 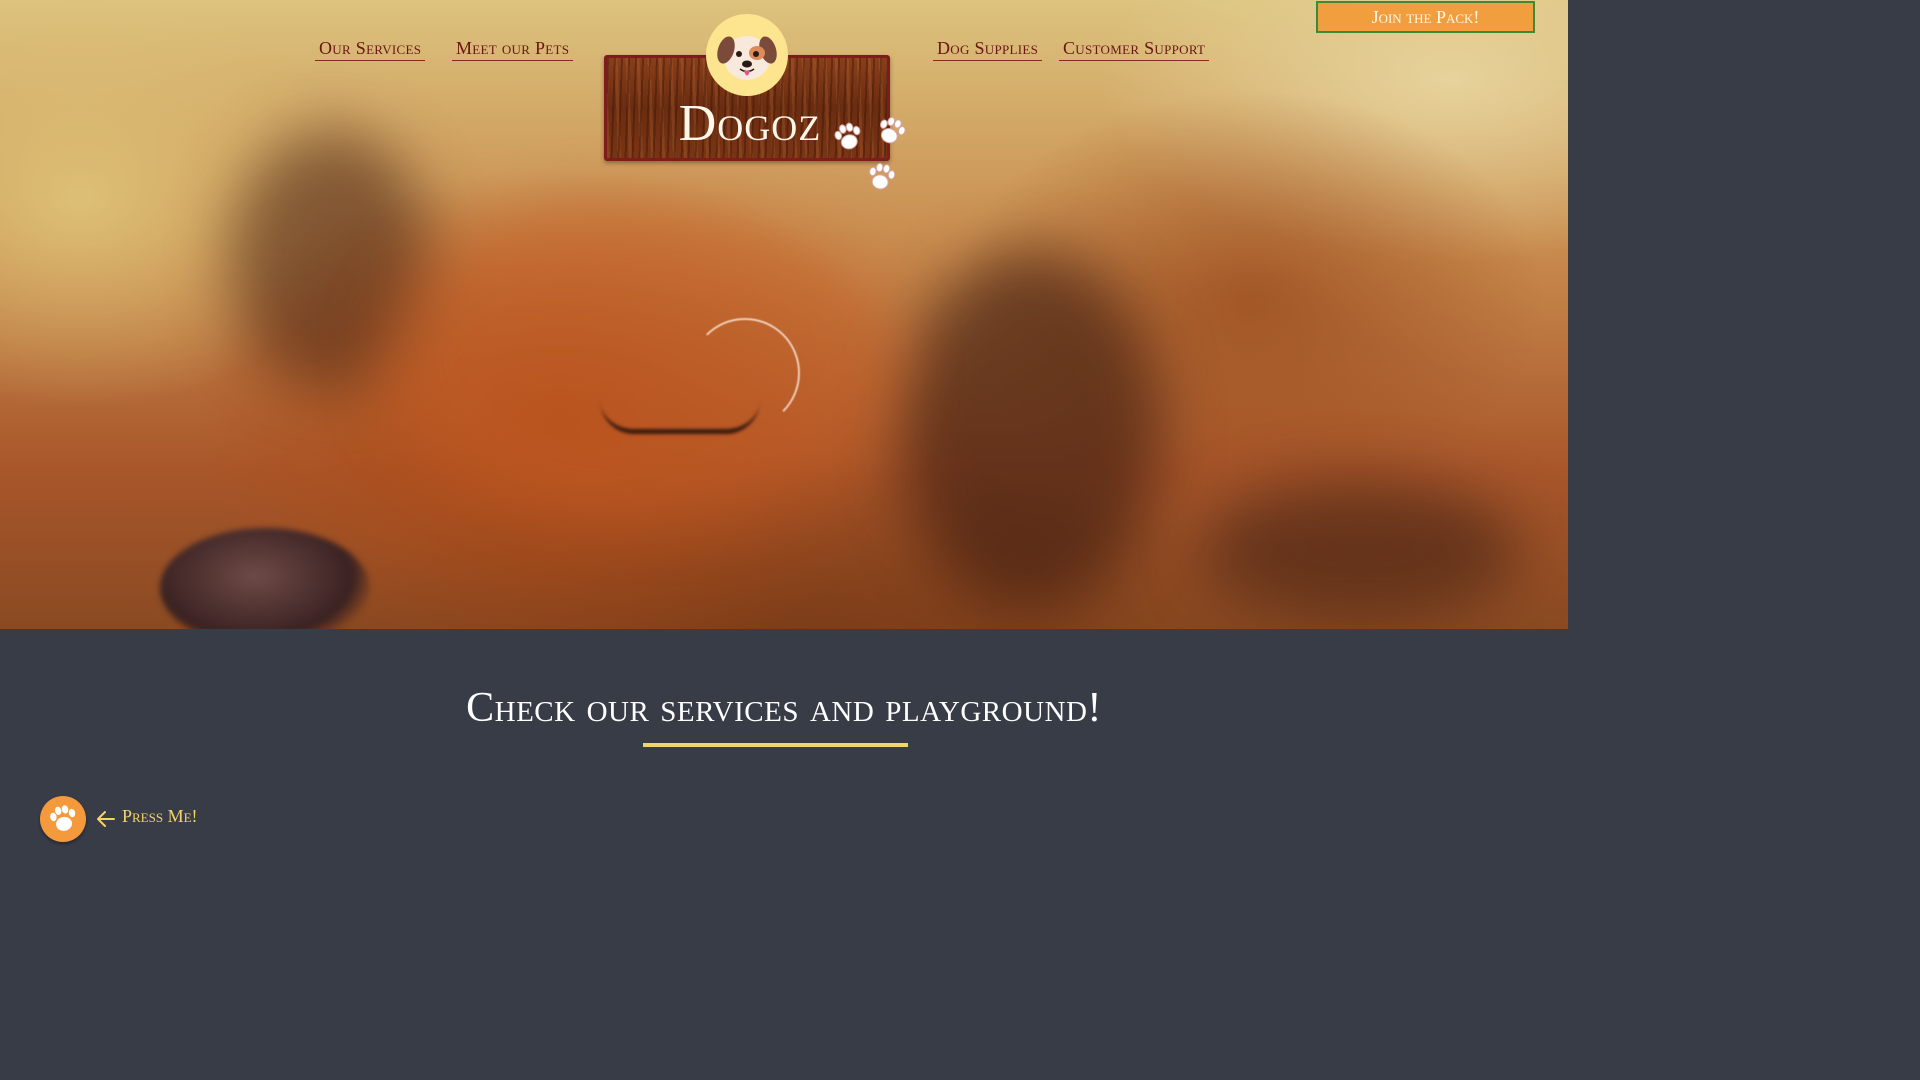 What do you see at coordinates (1425, 17) in the screenshot?
I see `join-the-pack-button: Join the Pack!` at bounding box center [1425, 17].